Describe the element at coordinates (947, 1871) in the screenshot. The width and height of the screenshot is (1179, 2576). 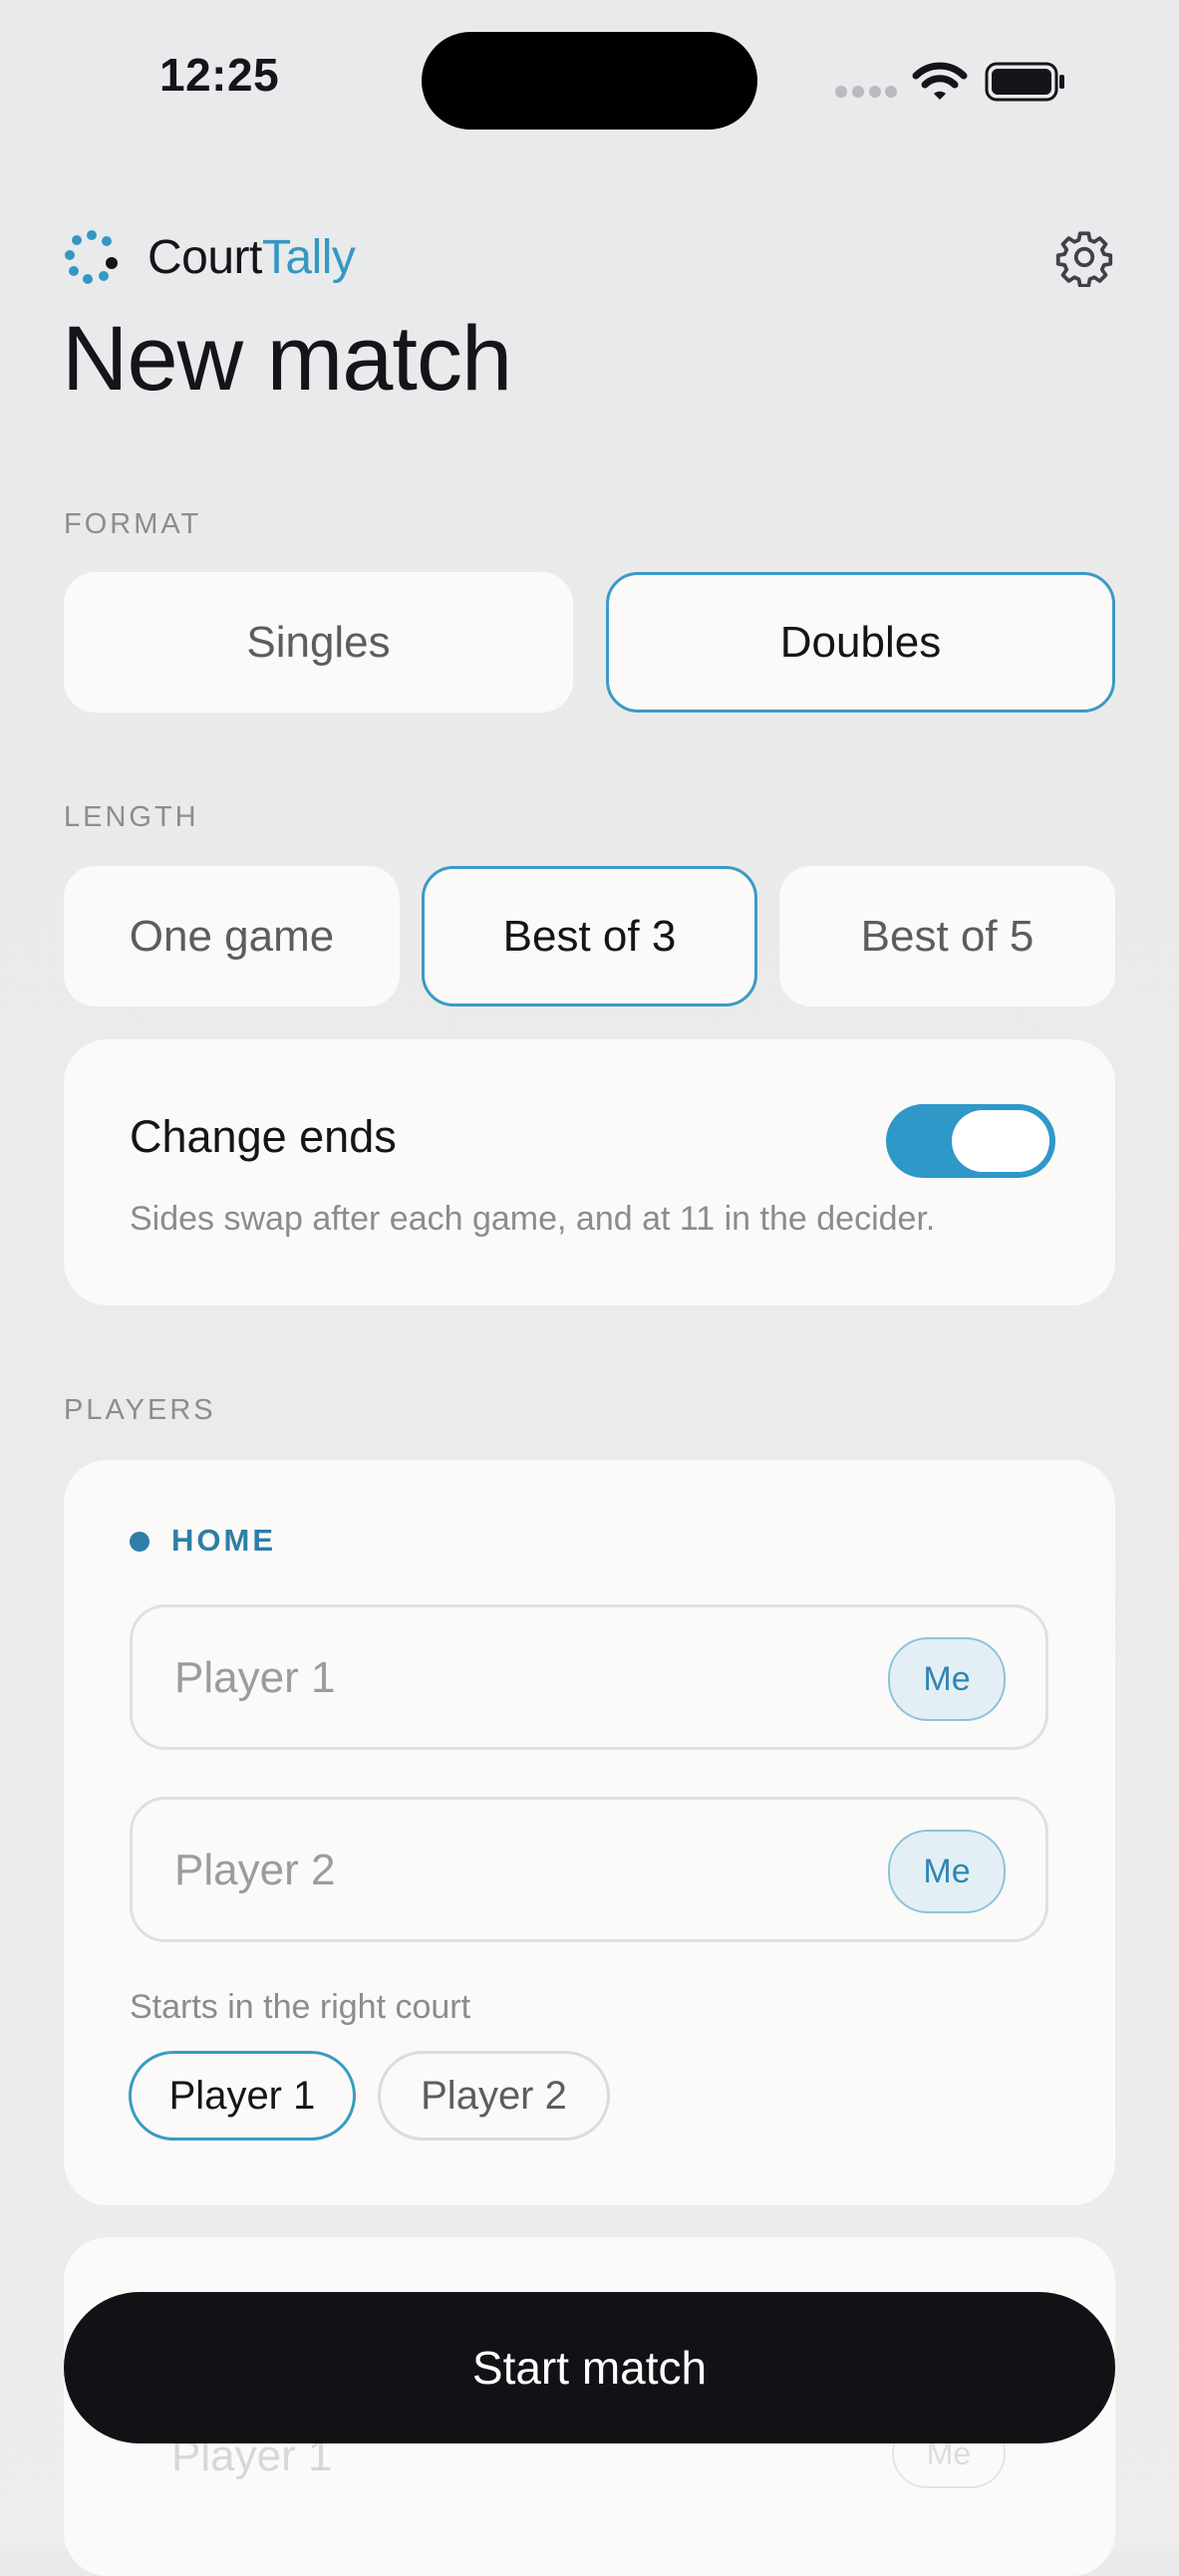
I see `player-2-me-button: Me` at that location.